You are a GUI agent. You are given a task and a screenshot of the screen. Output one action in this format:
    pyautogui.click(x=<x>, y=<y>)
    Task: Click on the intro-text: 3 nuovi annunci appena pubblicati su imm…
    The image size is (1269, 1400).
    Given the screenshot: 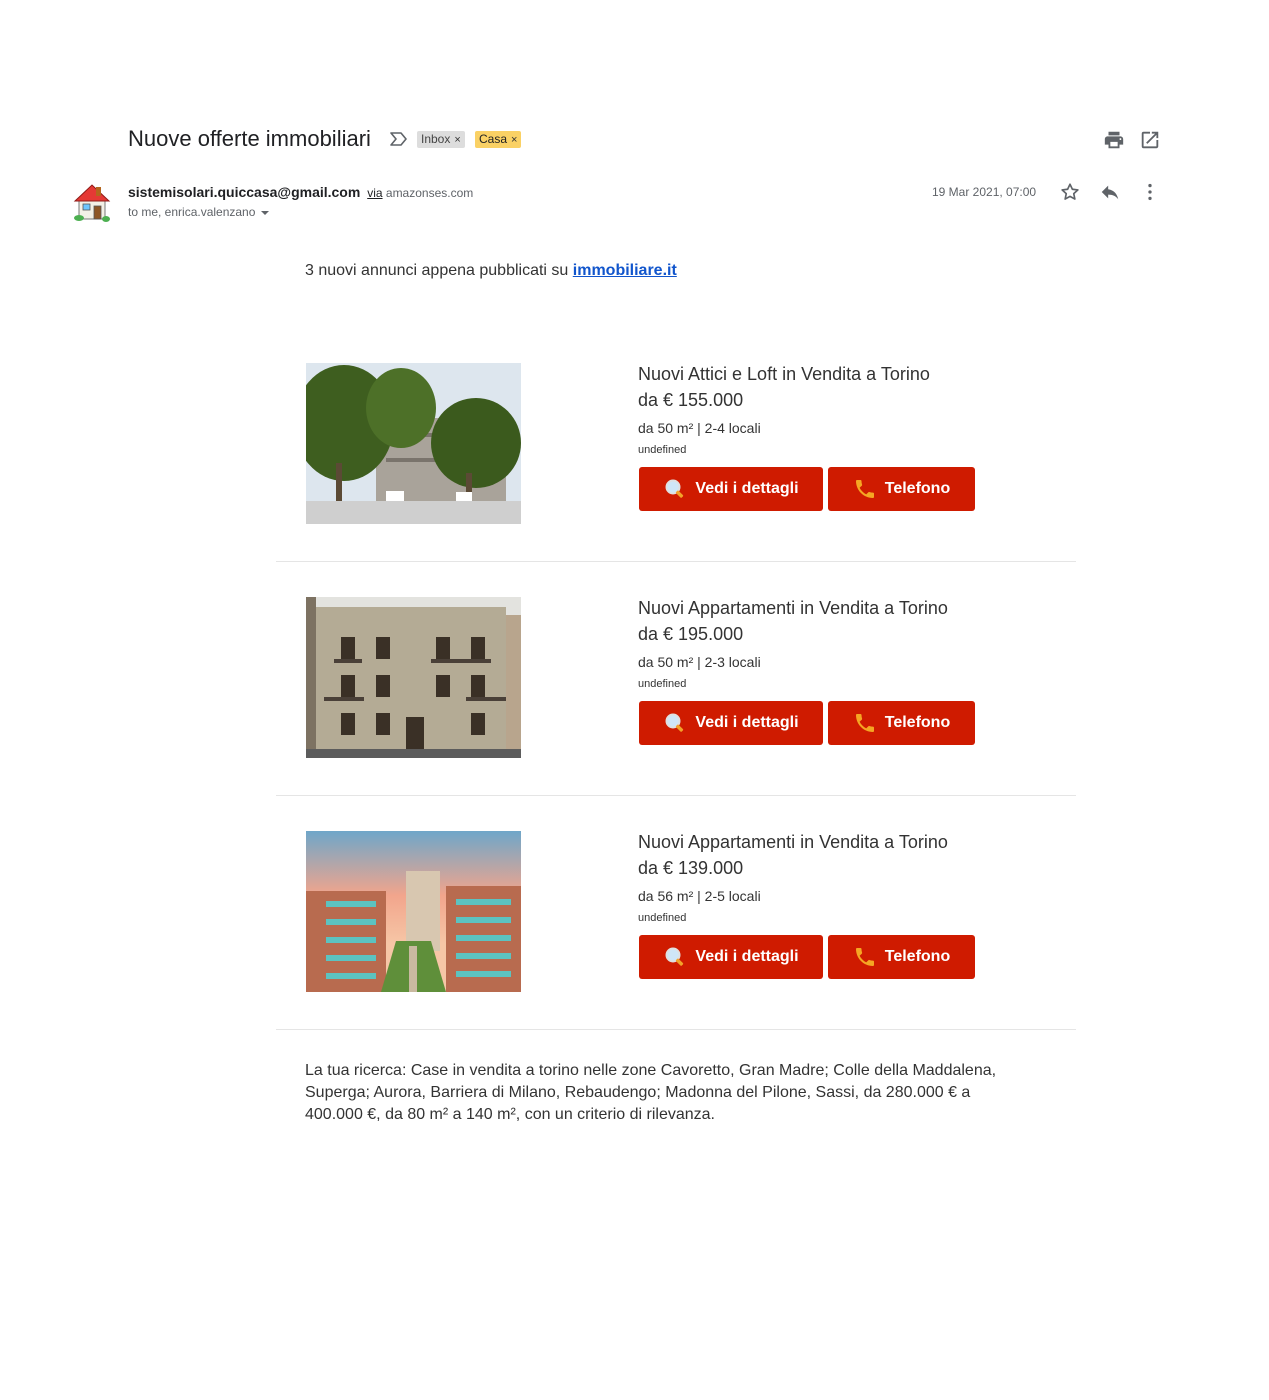 What is the action you would take?
    pyautogui.click(x=491, y=271)
    